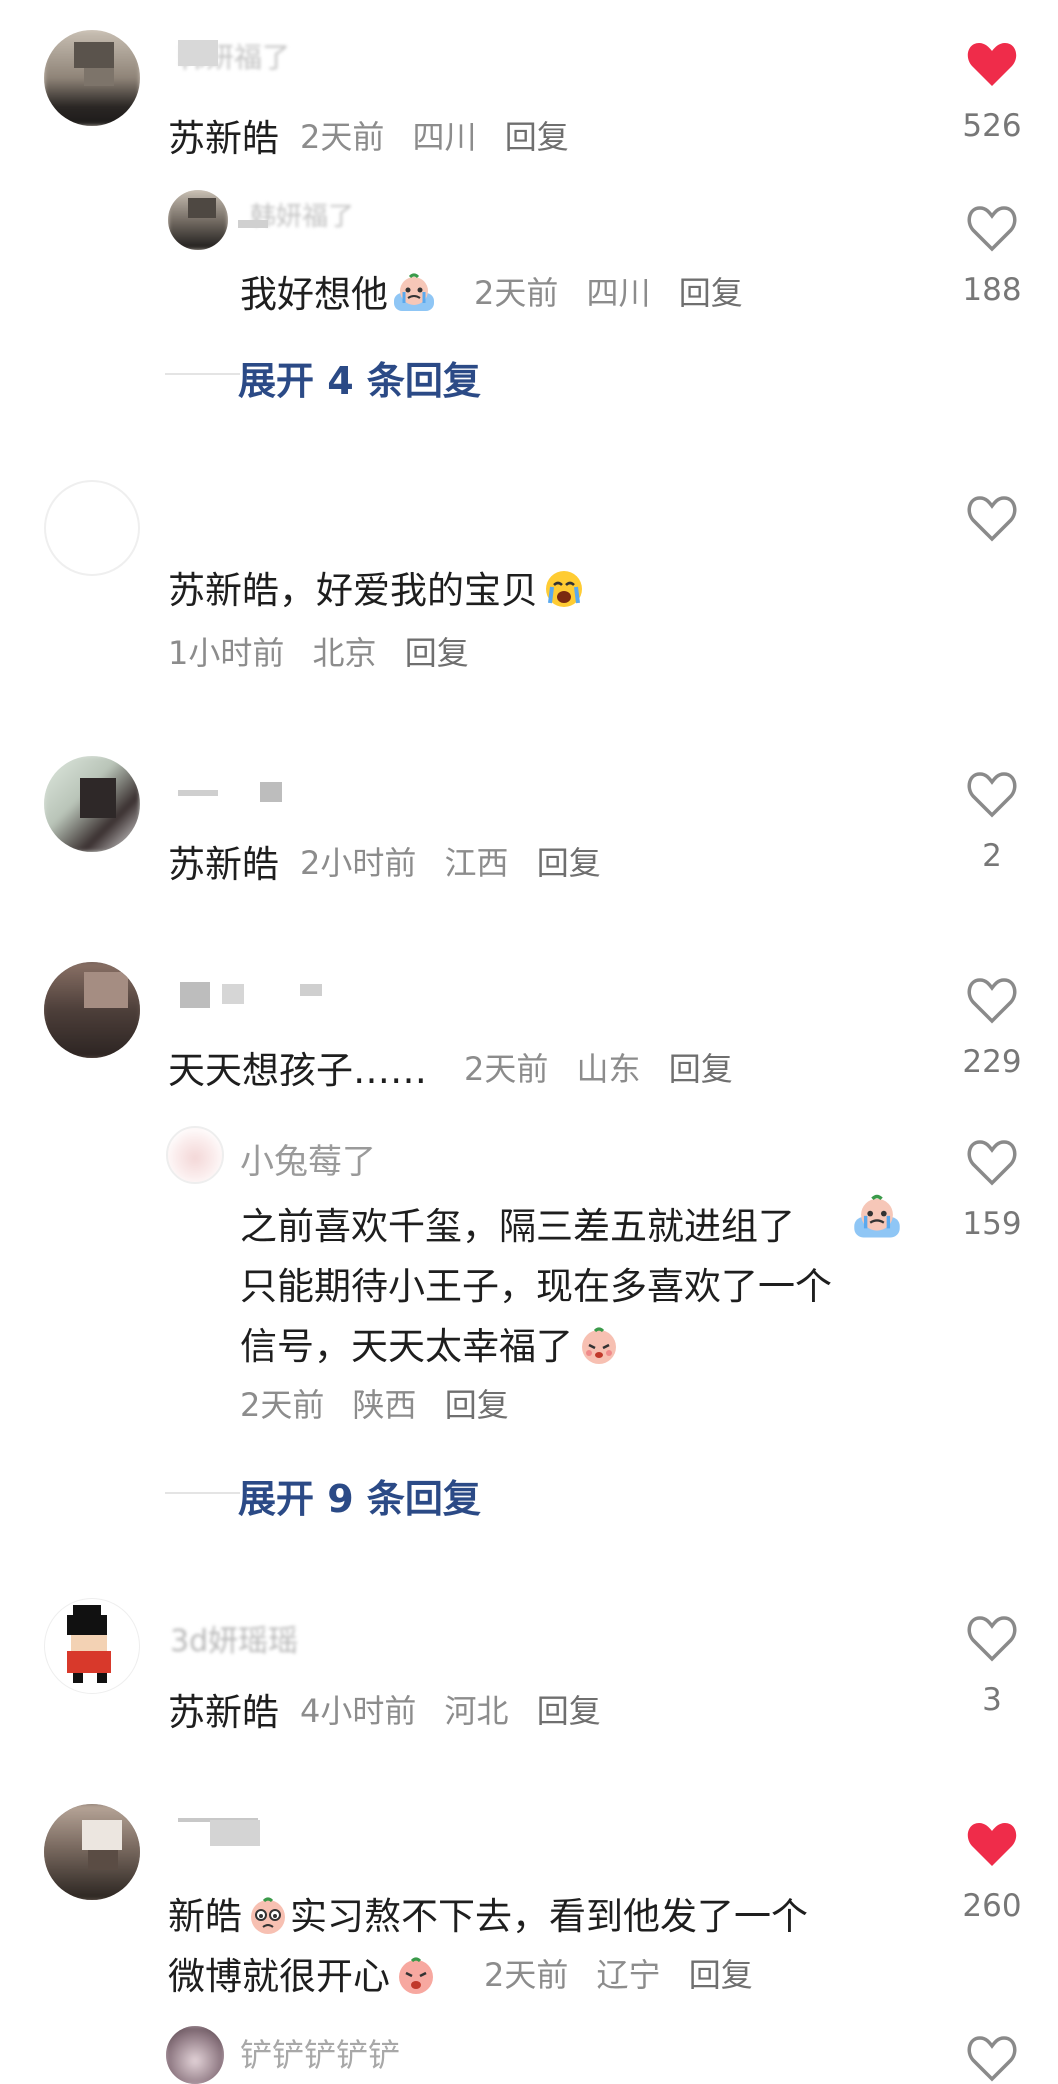 This screenshot has width=1058, height=2084. Describe the element at coordinates (234, 1638) in the screenshot. I see `username: 3d妍瑶瑶` at that location.